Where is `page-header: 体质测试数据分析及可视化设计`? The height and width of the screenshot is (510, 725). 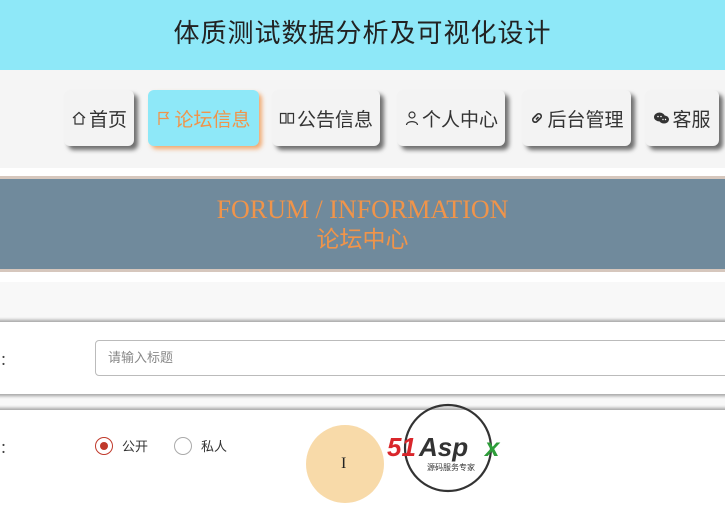
page-header: 体质测试数据分析及可视化设计 is located at coordinates (362, 35).